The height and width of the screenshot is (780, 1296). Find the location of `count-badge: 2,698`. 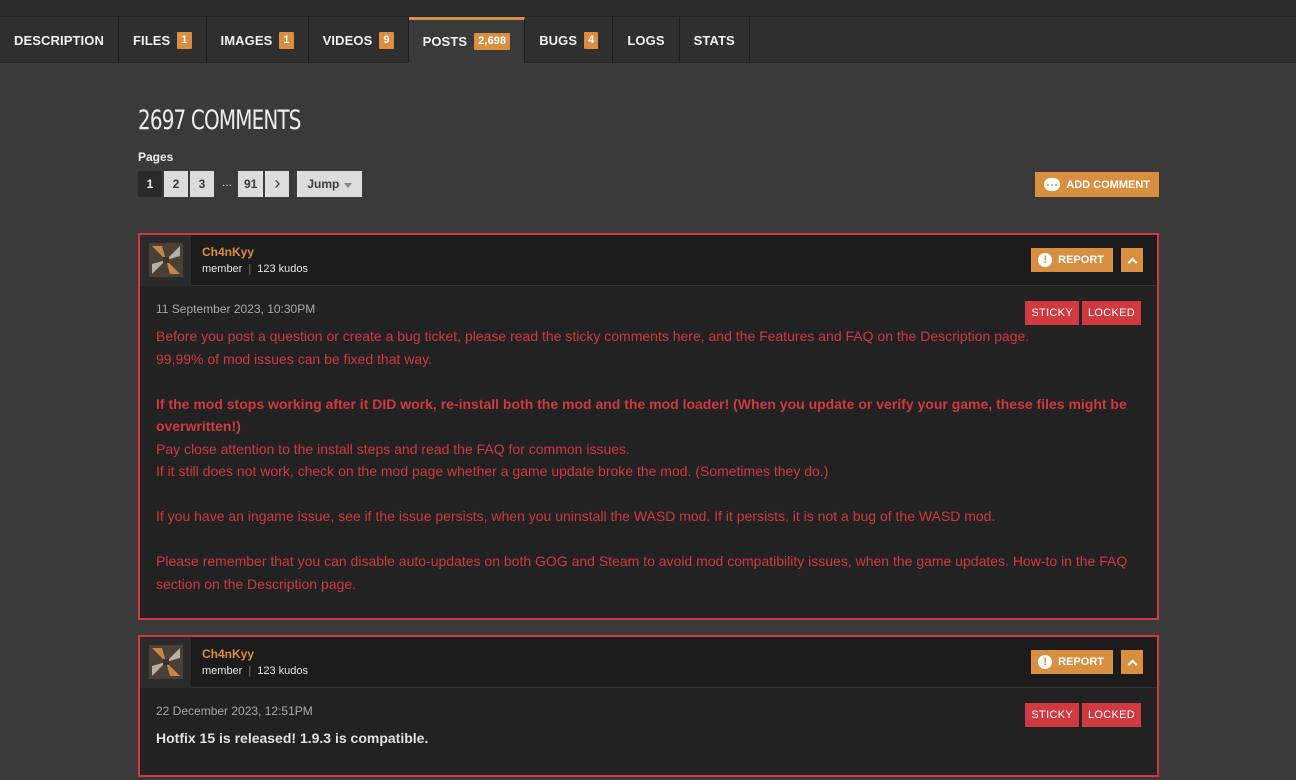

count-badge: 2,698 is located at coordinates (492, 41).